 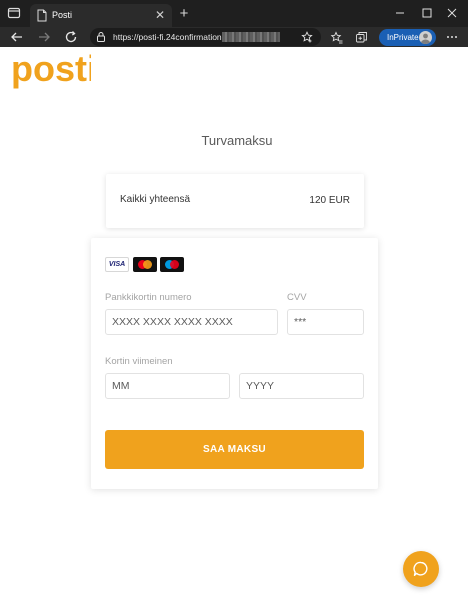 What do you see at coordinates (139, 361) in the screenshot?
I see `expiry-label: Kortin viimeinen` at bounding box center [139, 361].